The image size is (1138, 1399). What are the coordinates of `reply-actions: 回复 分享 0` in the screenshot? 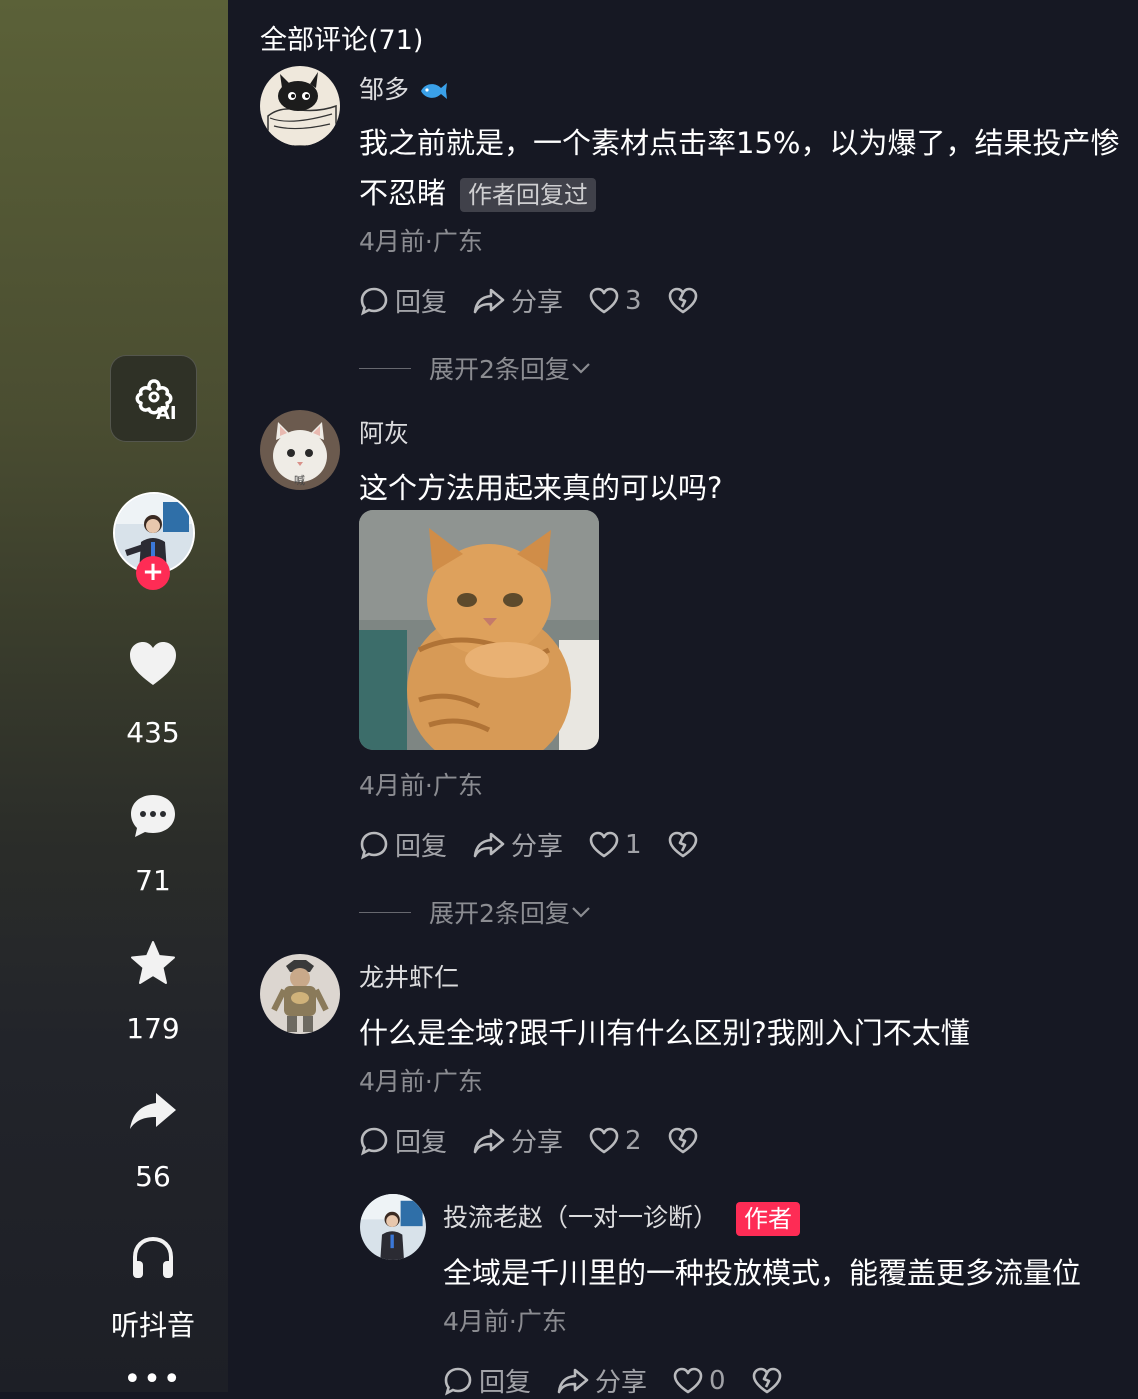 It's located at (628, 1380).